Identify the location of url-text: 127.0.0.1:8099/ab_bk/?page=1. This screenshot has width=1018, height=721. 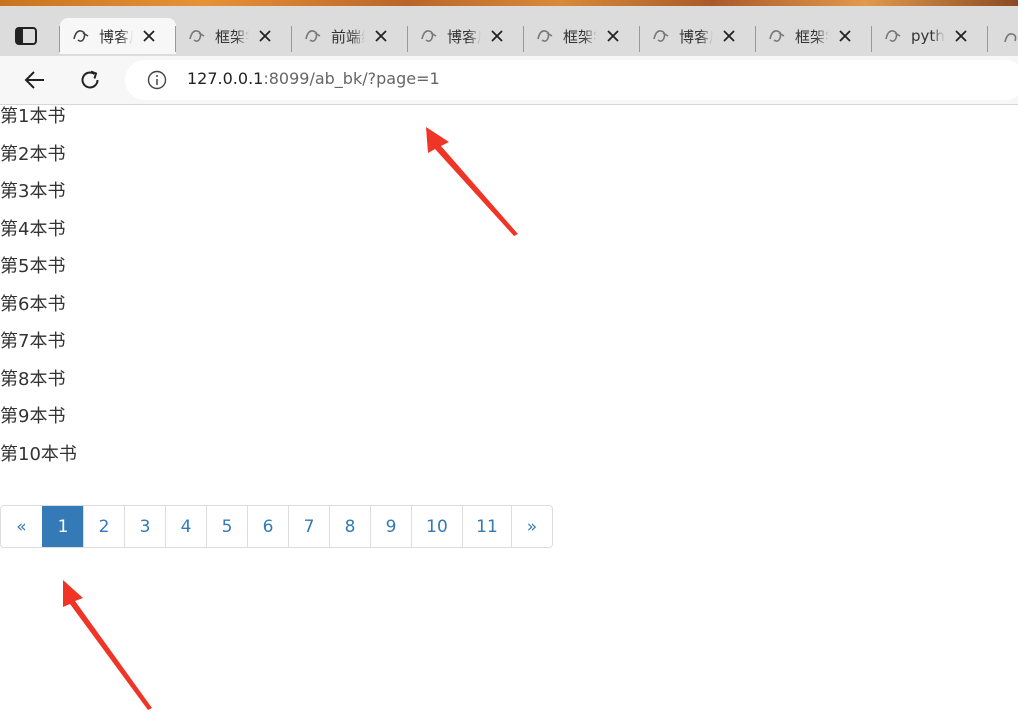
(313, 78).